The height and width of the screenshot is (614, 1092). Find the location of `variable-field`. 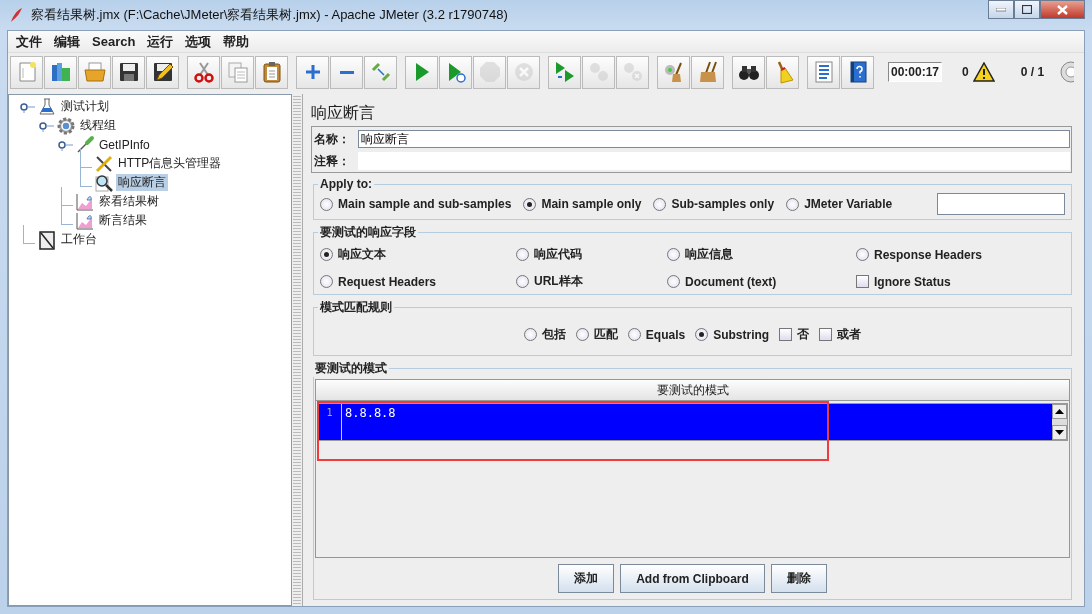

variable-field is located at coordinates (1001, 204).